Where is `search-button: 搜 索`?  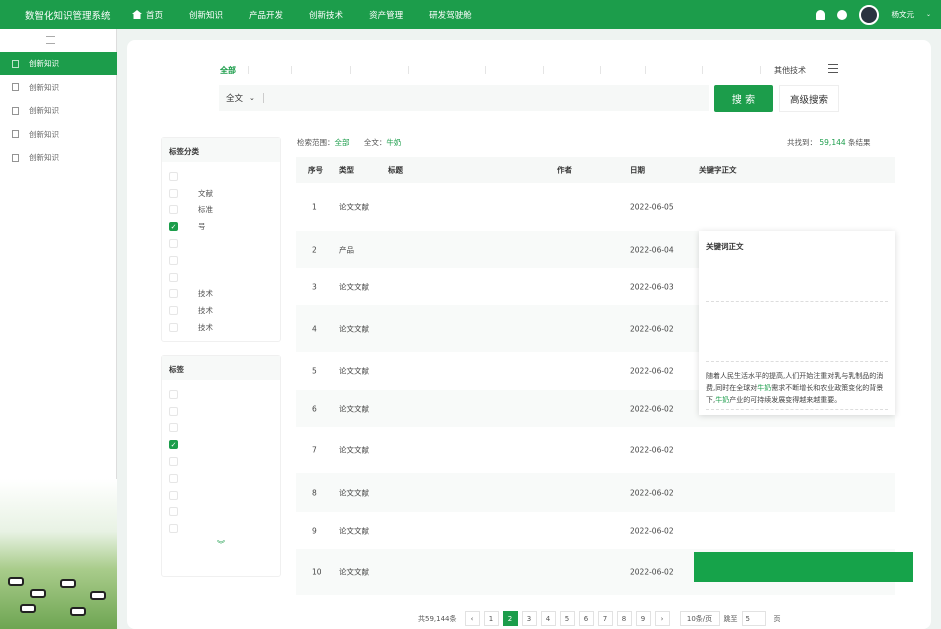 search-button: 搜 索 is located at coordinates (743, 98).